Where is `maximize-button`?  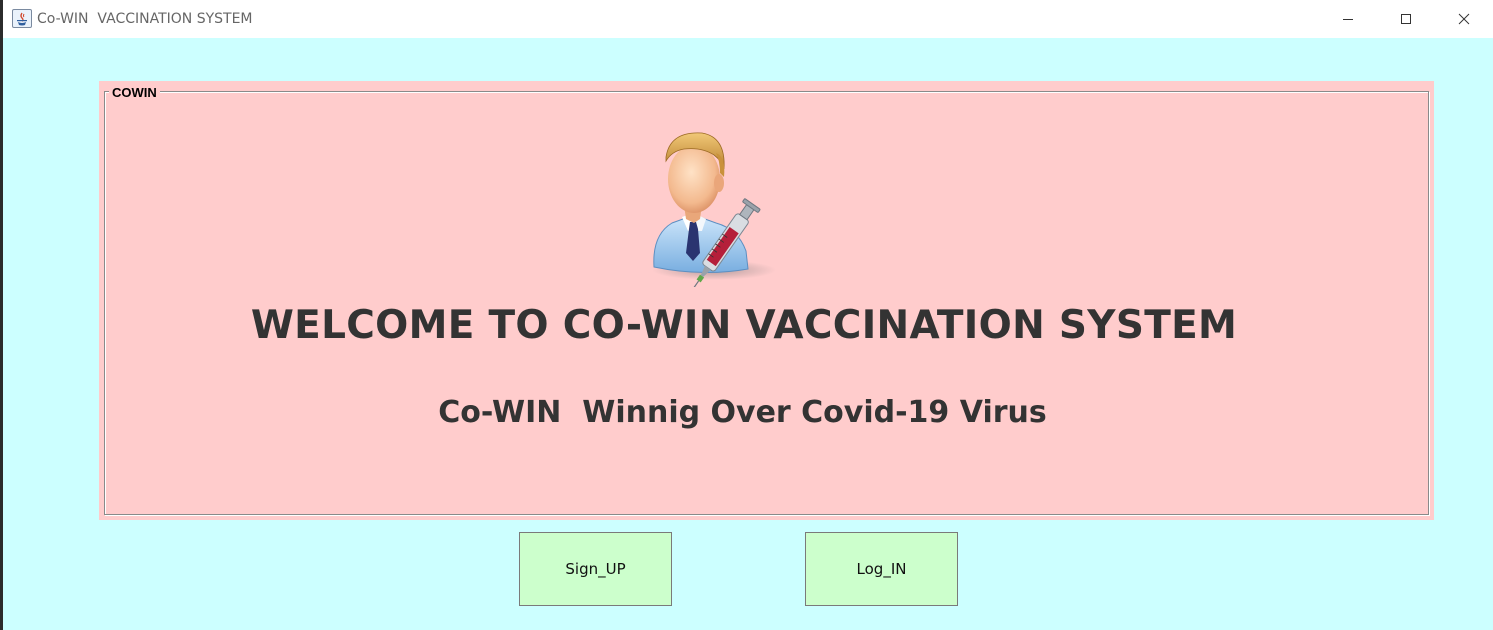
maximize-button is located at coordinates (1406, 19).